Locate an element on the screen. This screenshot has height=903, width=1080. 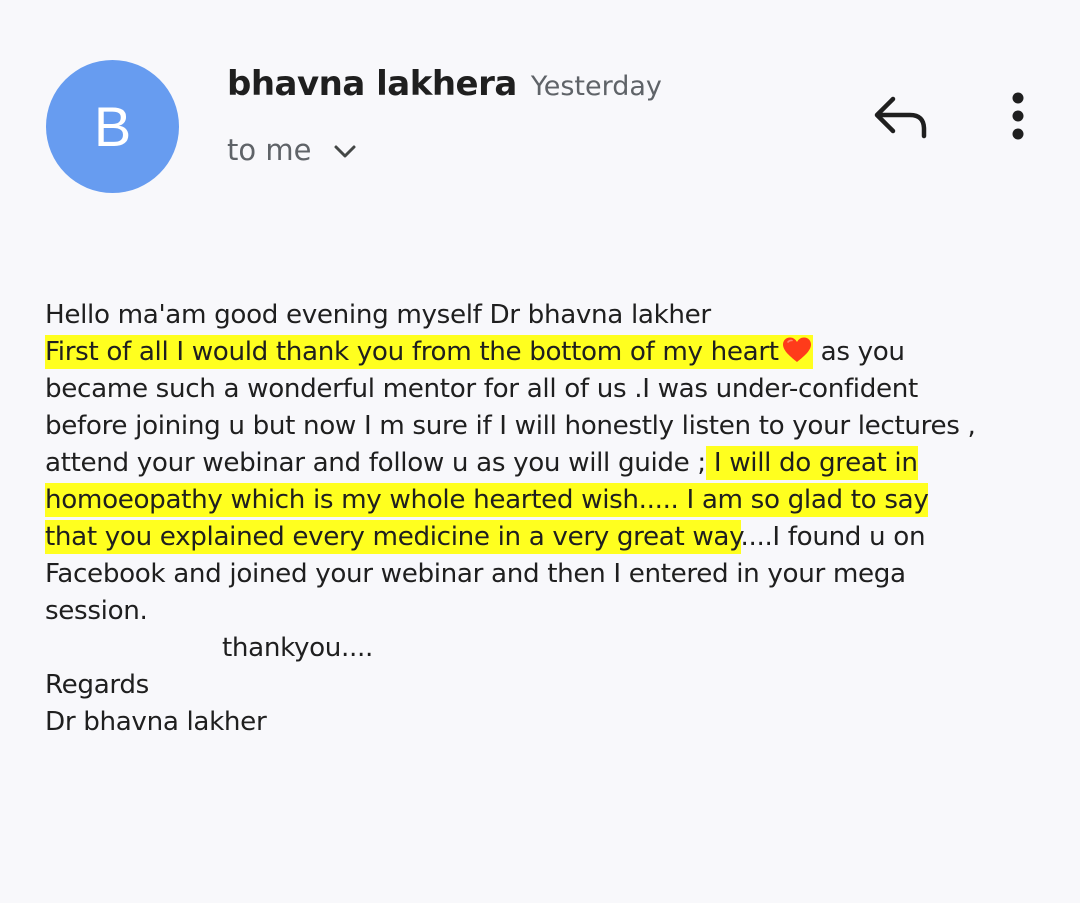
more-vertical-icon is located at coordinates (1018, 116).